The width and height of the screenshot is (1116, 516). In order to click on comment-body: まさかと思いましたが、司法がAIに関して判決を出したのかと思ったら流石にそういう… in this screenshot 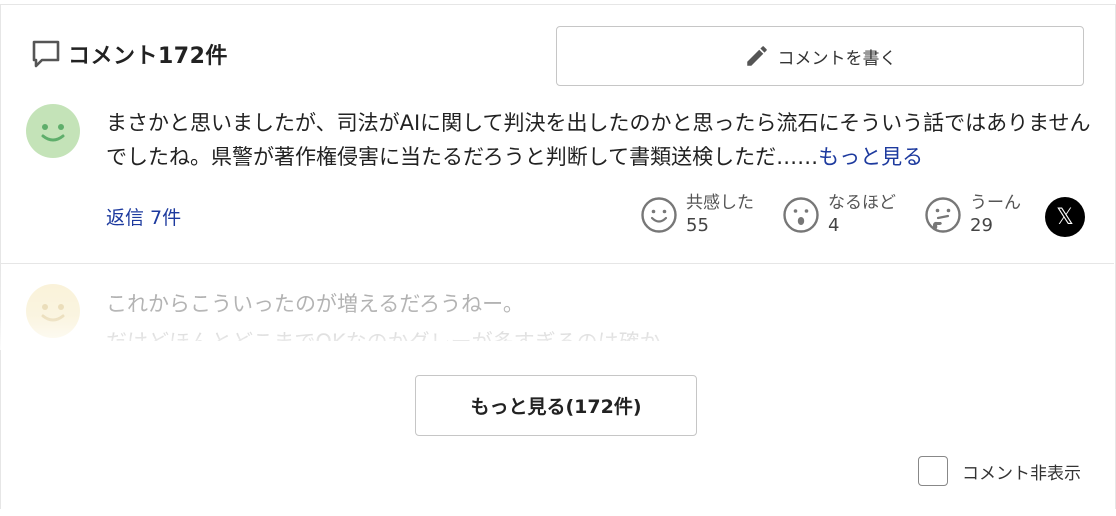, I will do `click(598, 140)`.